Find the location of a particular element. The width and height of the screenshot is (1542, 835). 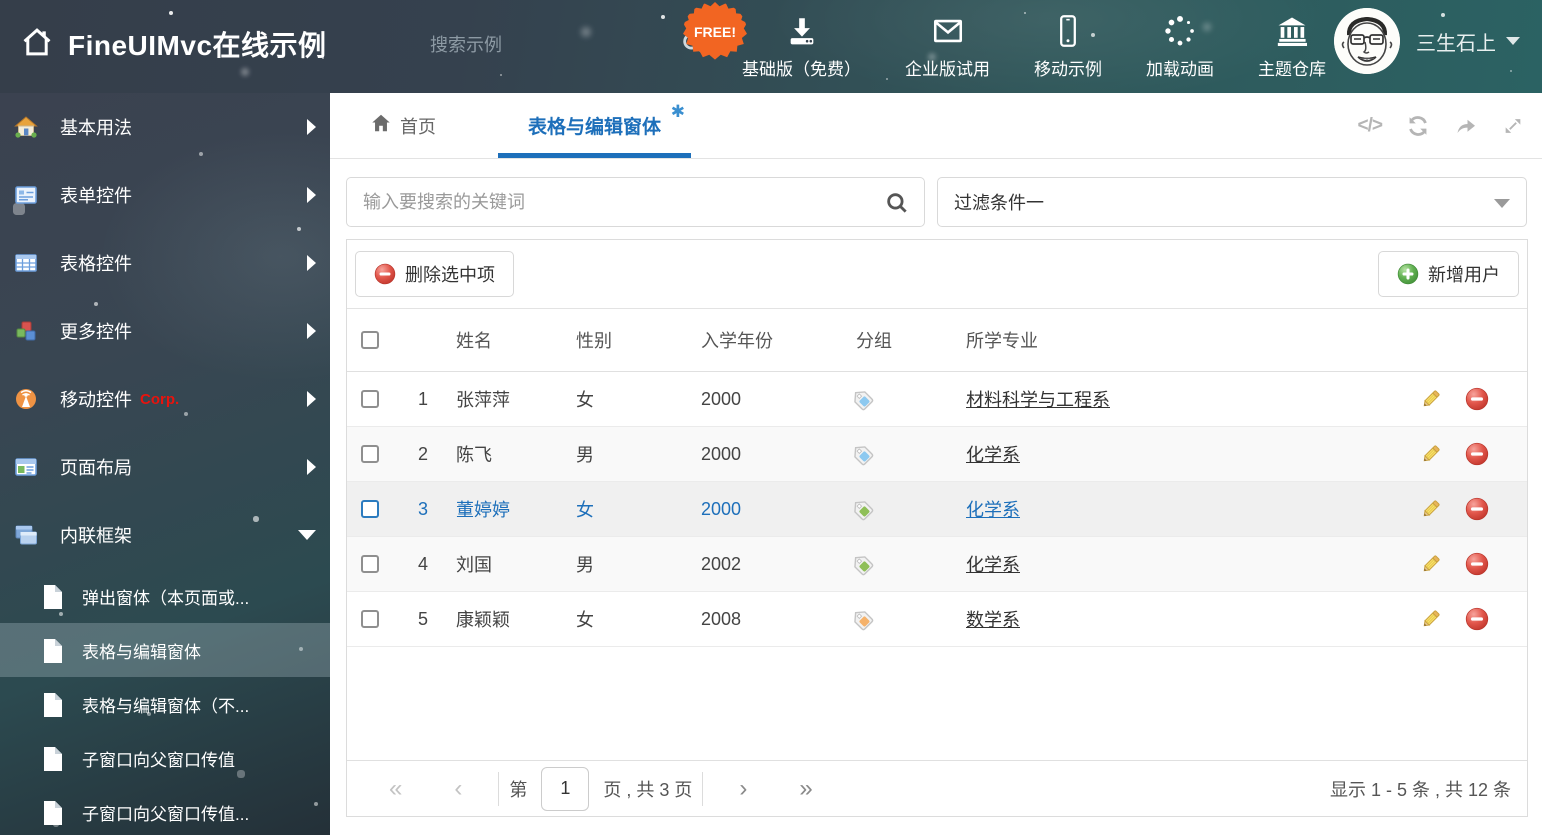

app-logo: FineUIMvc在线示例 is located at coordinates (173, 44).